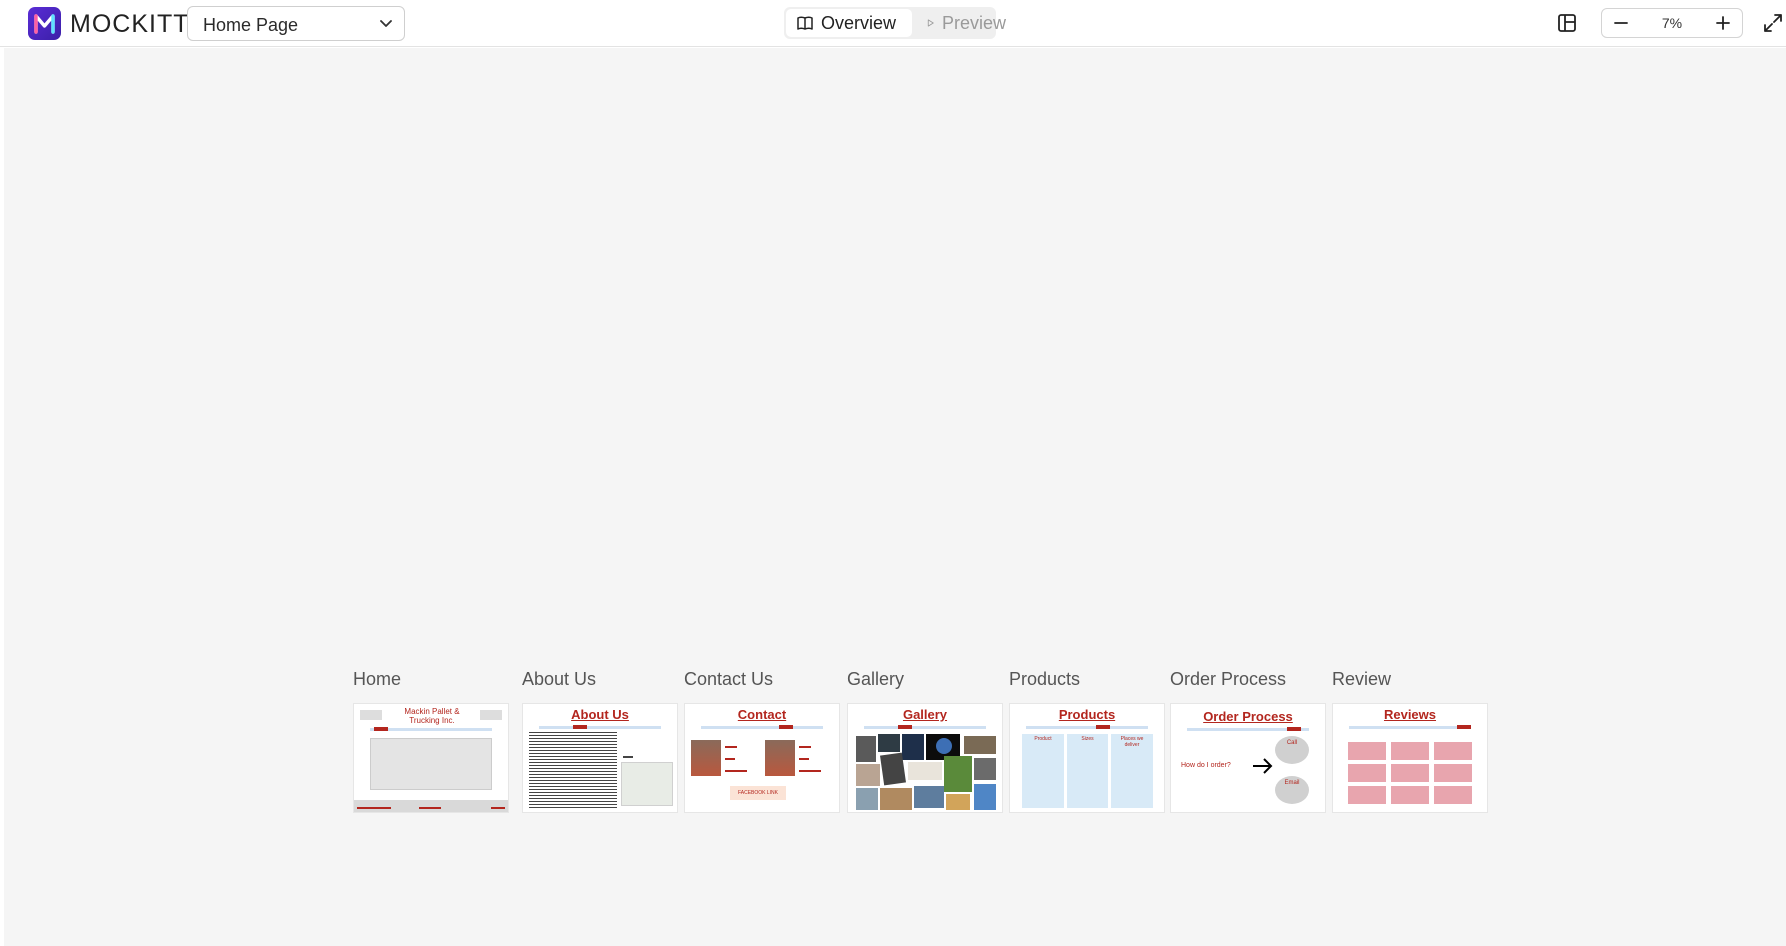 The image size is (1786, 946). Describe the element at coordinates (1567, 23) in the screenshot. I see `layout-panel-icon` at that location.